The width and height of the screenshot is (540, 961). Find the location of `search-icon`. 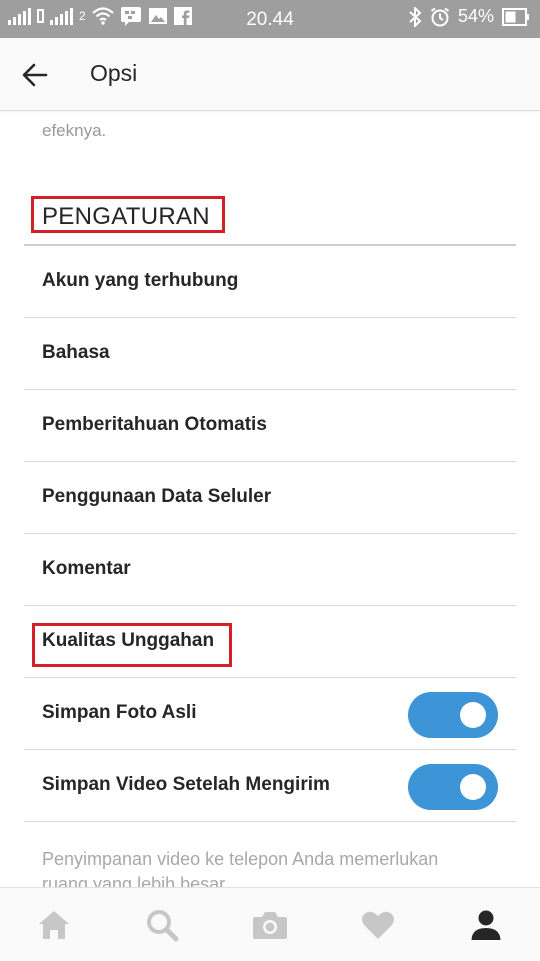

search-icon is located at coordinates (163, 925).